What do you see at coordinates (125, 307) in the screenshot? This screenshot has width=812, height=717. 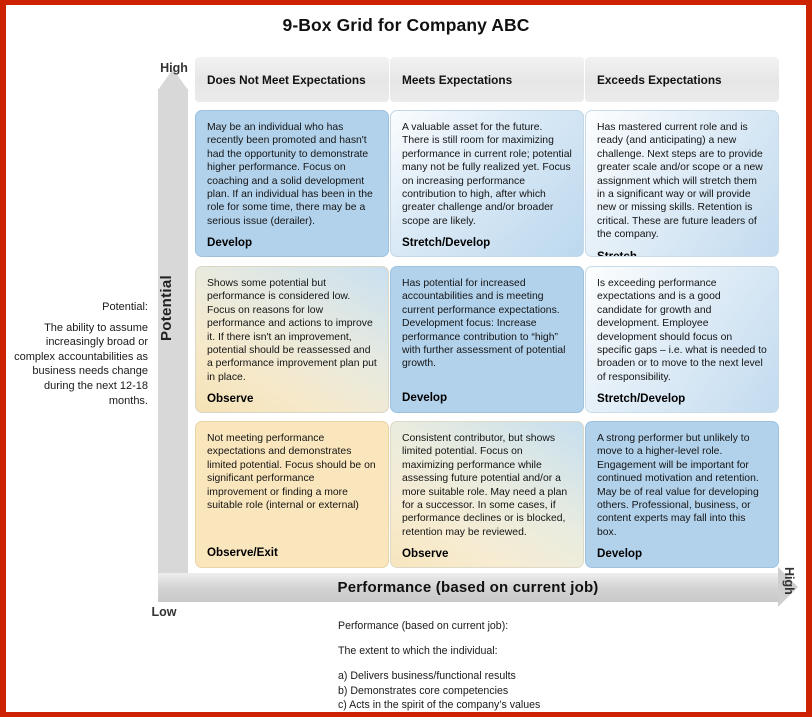 I see `potential-description-header: Potential:` at bounding box center [125, 307].